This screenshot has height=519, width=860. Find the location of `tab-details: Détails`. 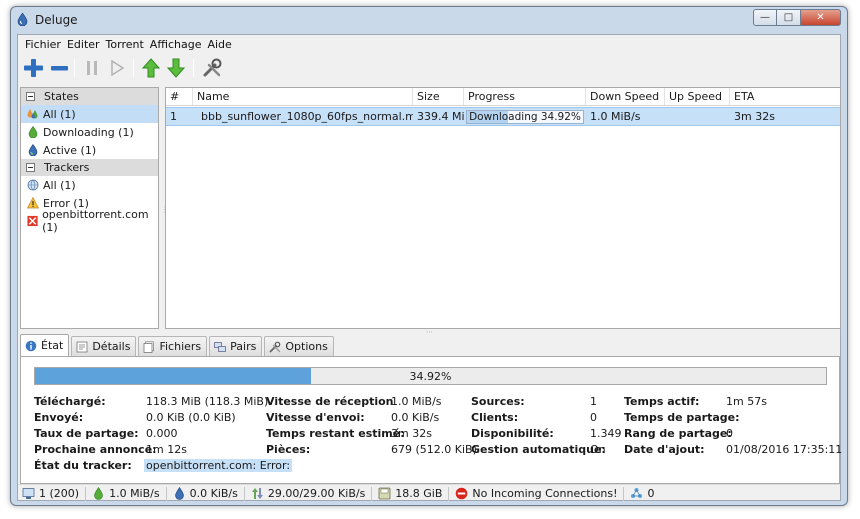

tab-details: Détails is located at coordinates (104, 346).